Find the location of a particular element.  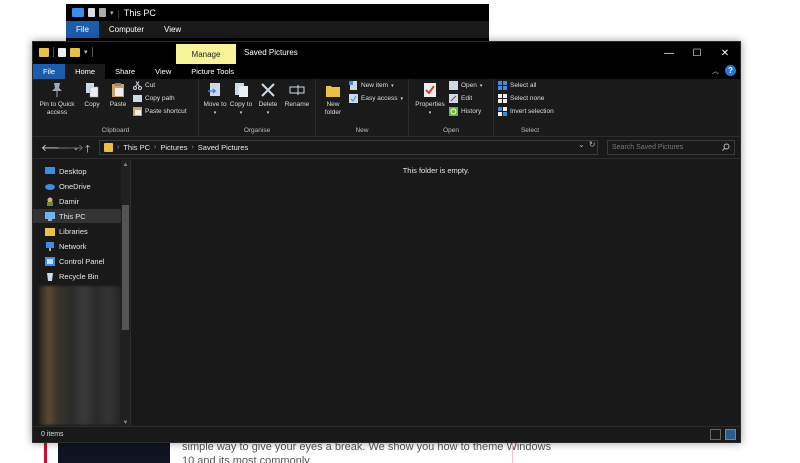

scrollbar-thumb is located at coordinates (125, 267).